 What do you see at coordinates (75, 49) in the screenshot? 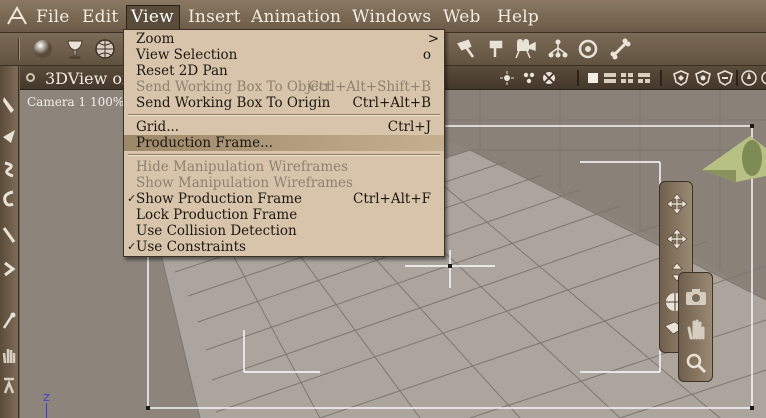
I see `goblet-icon` at bounding box center [75, 49].